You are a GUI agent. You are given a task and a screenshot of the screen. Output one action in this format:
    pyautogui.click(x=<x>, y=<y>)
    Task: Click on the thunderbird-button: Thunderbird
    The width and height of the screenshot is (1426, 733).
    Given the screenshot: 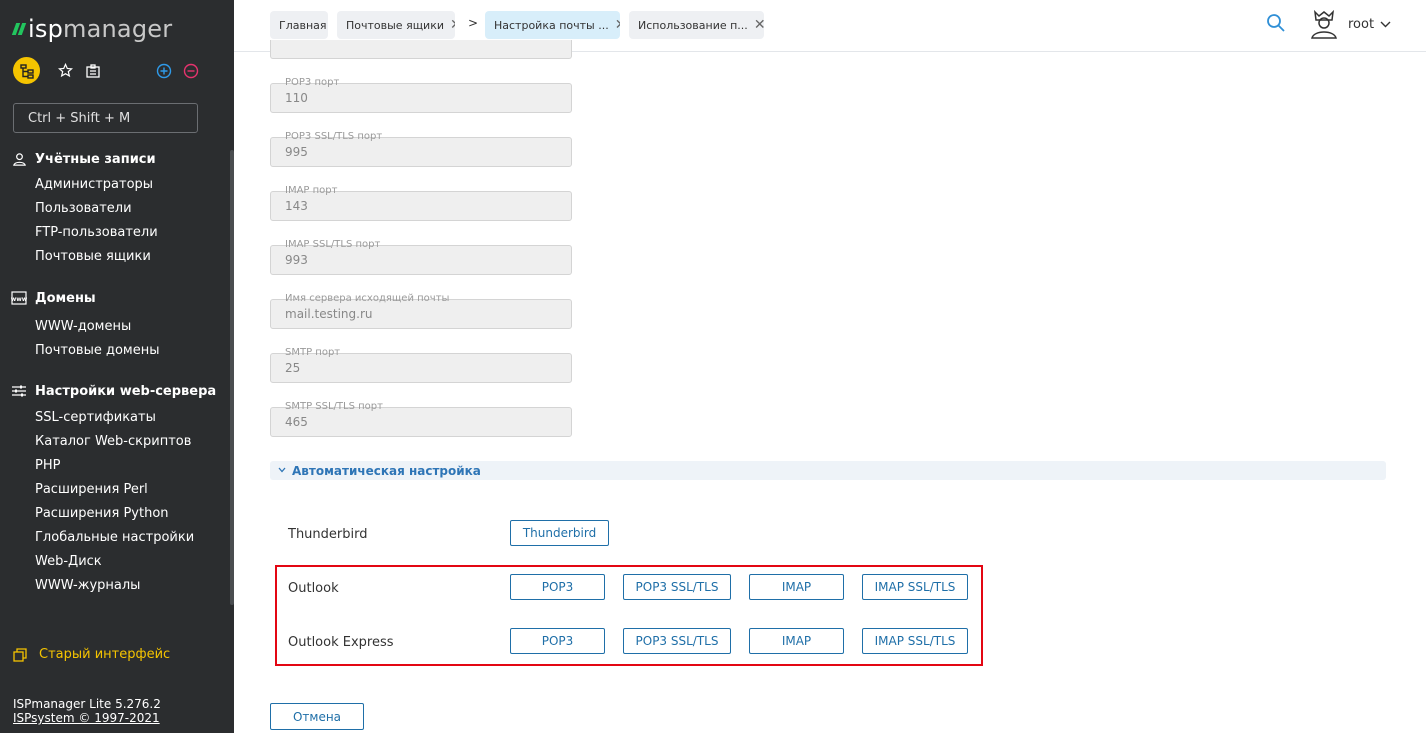 What is the action you would take?
    pyautogui.click(x=559, y=533)
    